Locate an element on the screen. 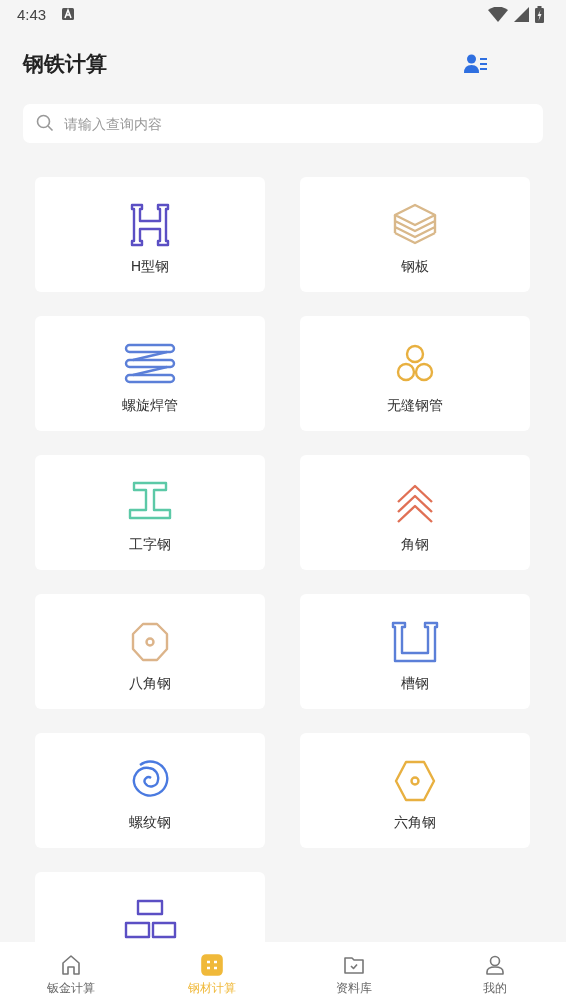 This screenshot has height=1008, width=566. material-card: 六角钢 is located at coordinates (415, 790).